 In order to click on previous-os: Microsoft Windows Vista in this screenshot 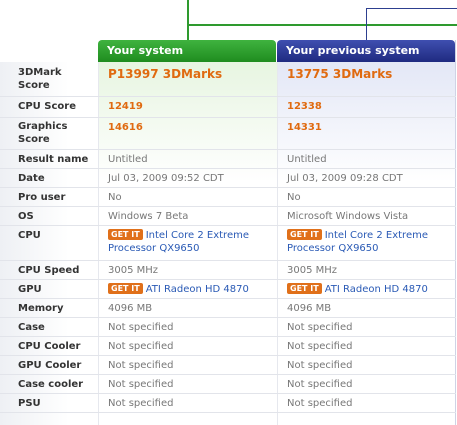, I will do `click(348, 216)`.